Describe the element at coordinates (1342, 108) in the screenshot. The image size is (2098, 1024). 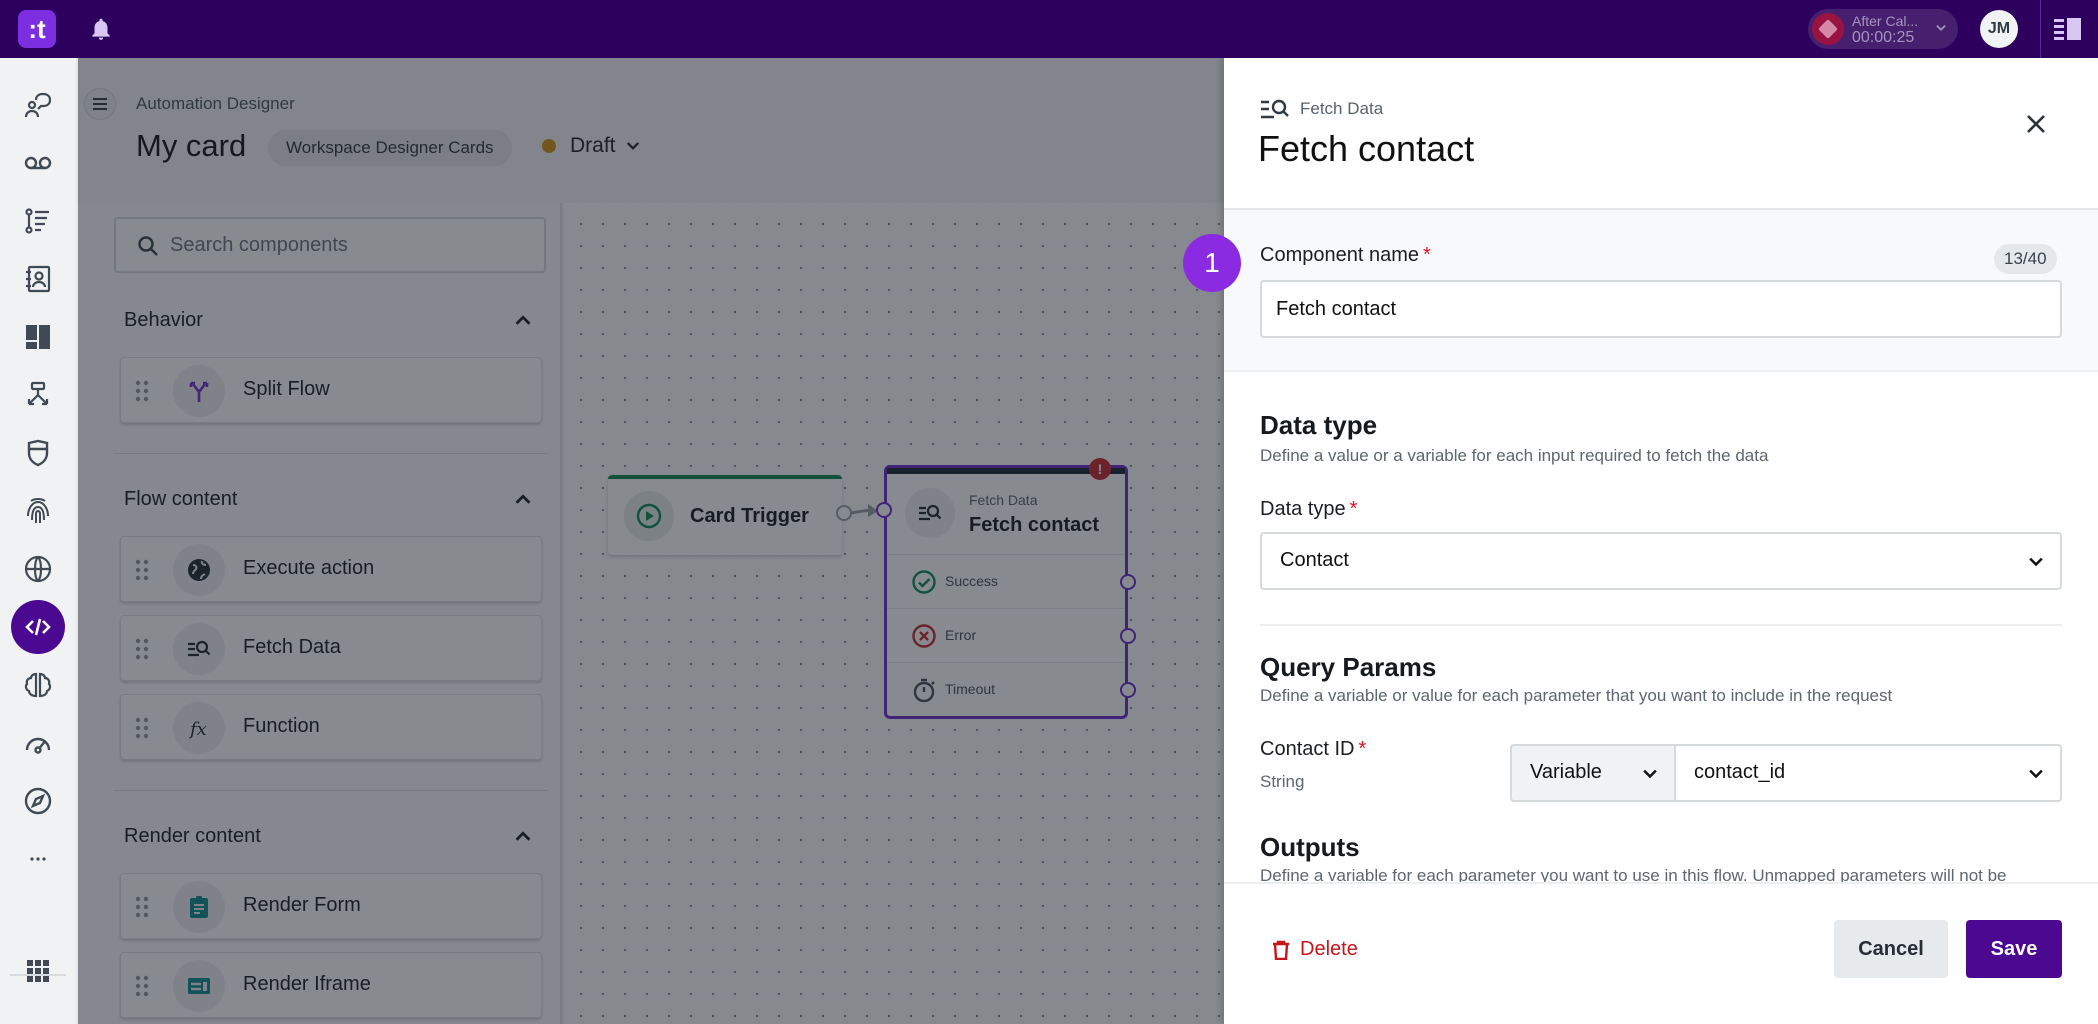
I see `drawer-kind-label: Fetch Data` at that location.